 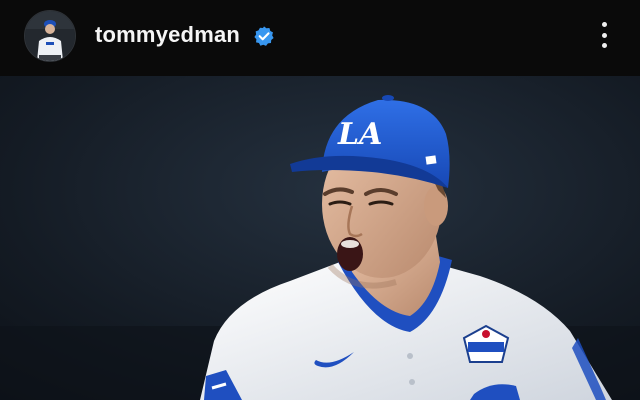 What do you see at coordinates (264, 36) in the screenshot?
I see `verified-badge-icon` at bounding box center [264, 36].